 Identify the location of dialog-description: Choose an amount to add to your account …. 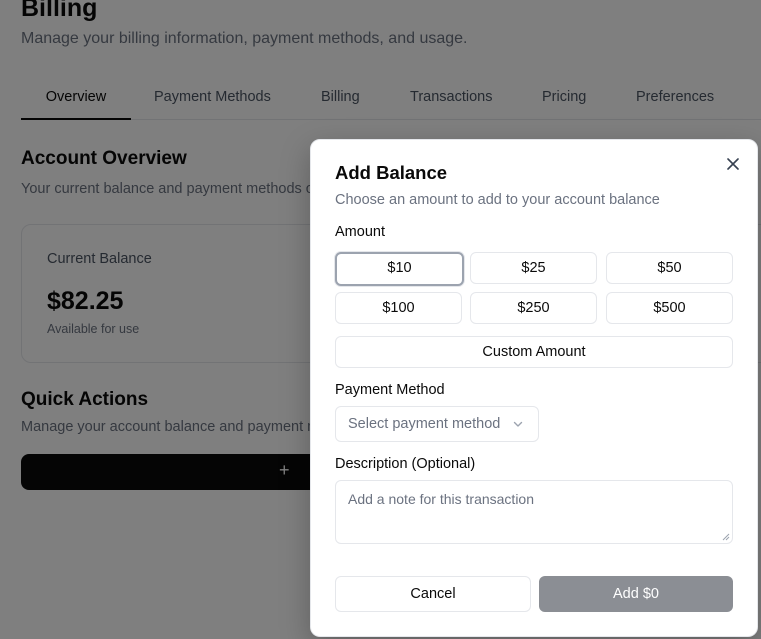
(497, 200).